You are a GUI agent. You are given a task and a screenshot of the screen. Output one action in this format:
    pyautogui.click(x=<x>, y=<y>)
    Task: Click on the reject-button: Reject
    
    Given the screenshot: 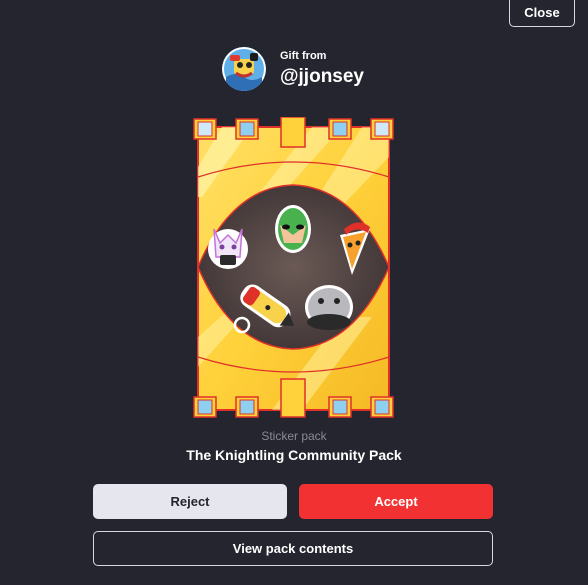 What is the action you would take?
    pyautogui.click(x=190, y=501)
    